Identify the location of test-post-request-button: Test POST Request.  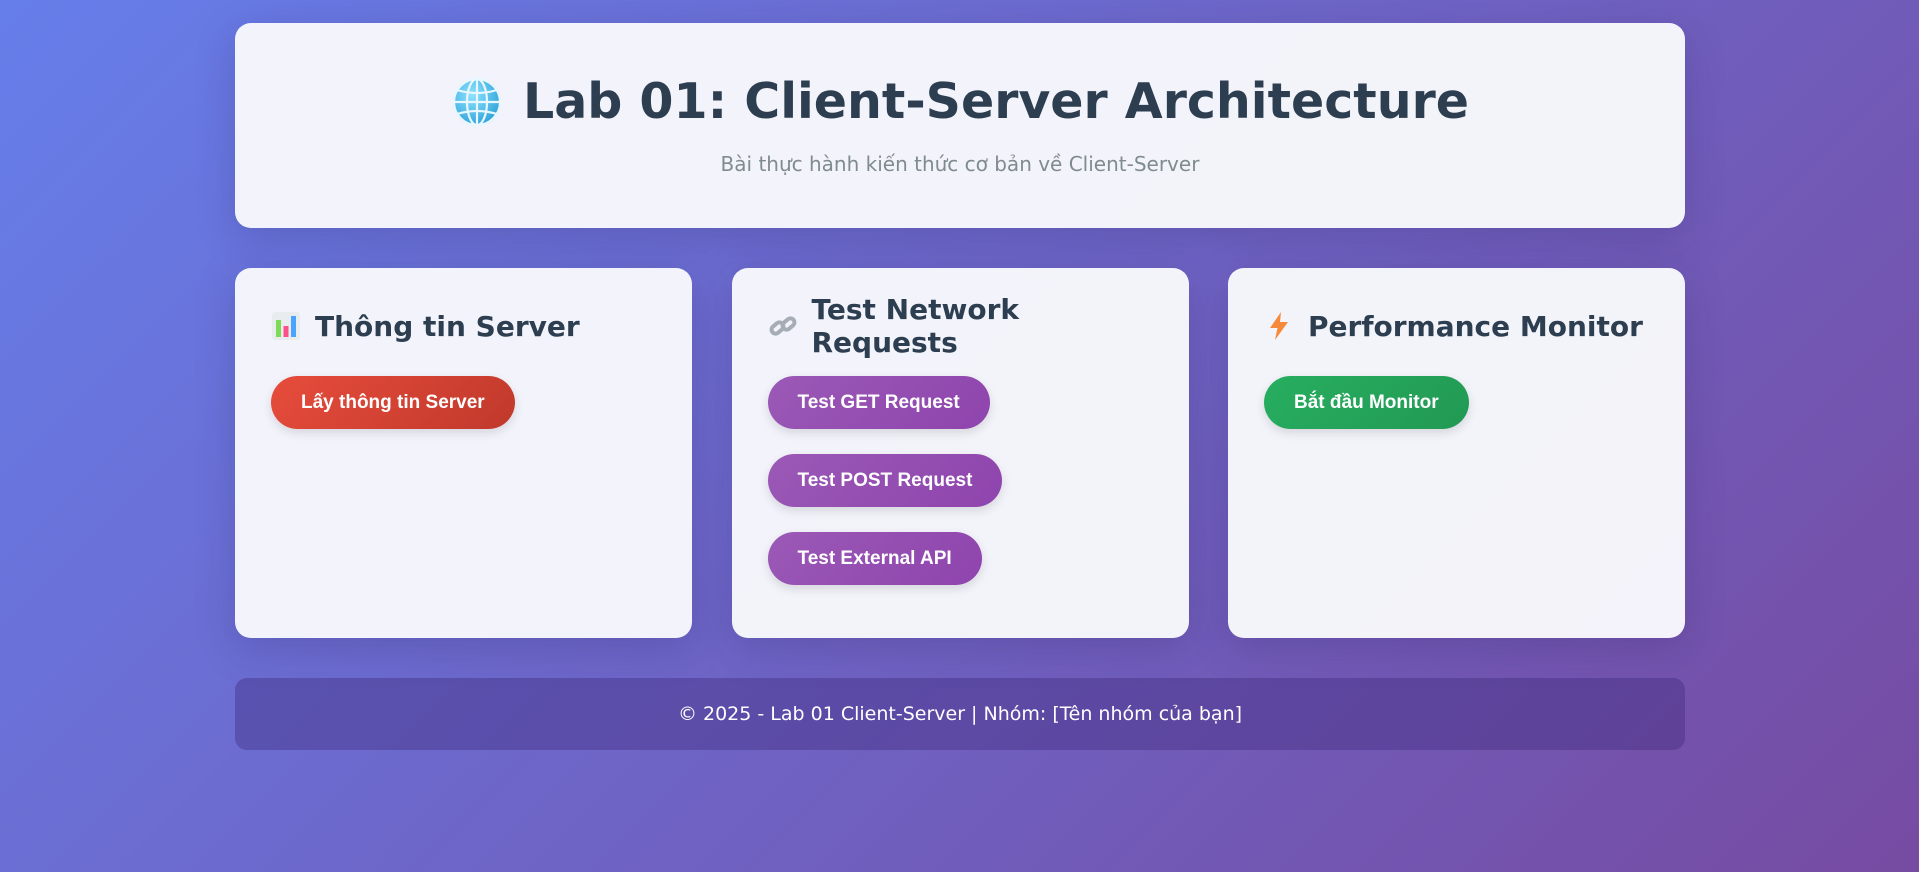
(885, 480).